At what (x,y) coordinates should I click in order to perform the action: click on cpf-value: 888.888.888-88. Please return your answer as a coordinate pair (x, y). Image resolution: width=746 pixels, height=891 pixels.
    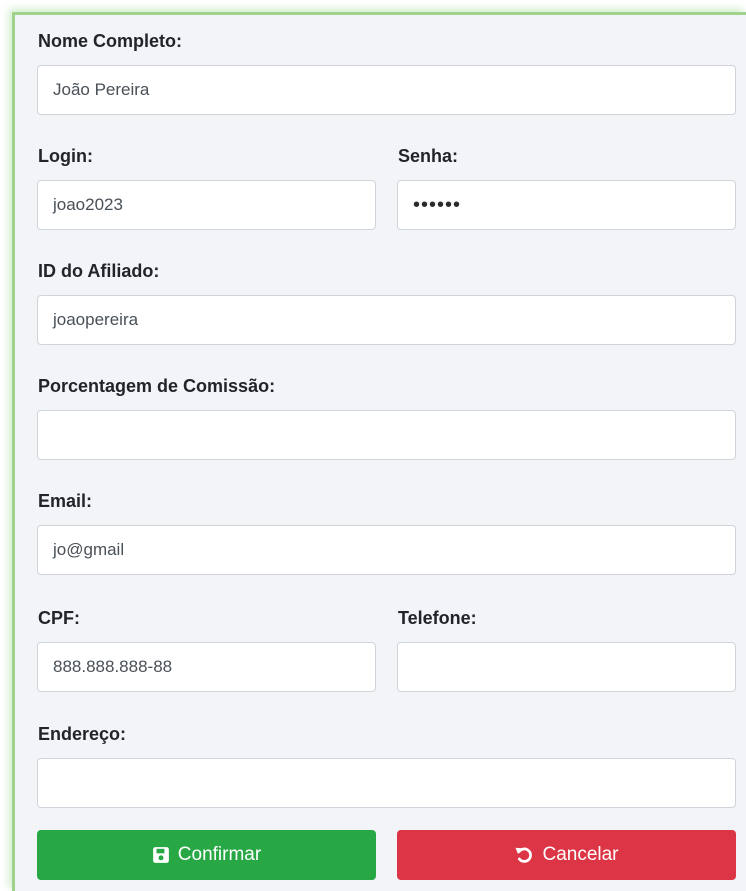
    Looking at the image, I should click on (113, 666).